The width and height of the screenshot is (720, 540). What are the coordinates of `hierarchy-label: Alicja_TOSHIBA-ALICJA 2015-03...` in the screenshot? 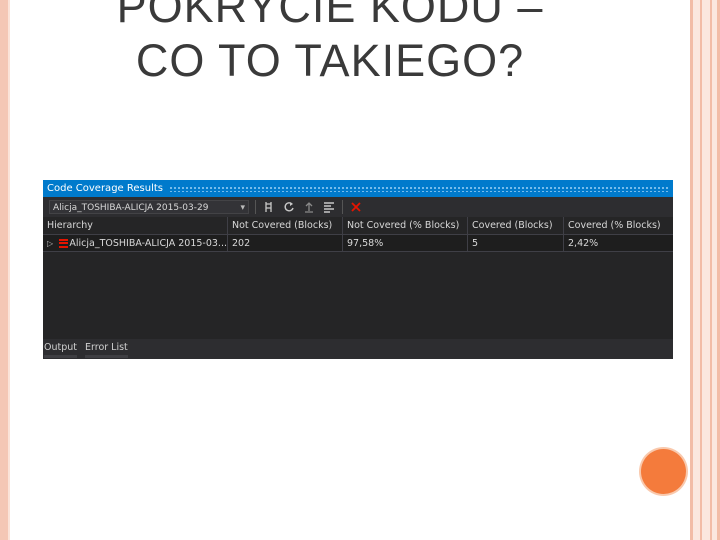 It's located at (148, 243).